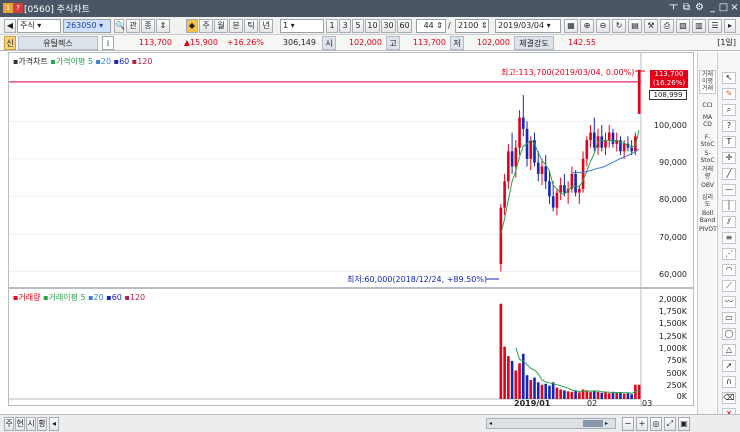  Describe the element at coordinates (712, 8) in the screenshot. I see `minimize-icon: _` at that location.